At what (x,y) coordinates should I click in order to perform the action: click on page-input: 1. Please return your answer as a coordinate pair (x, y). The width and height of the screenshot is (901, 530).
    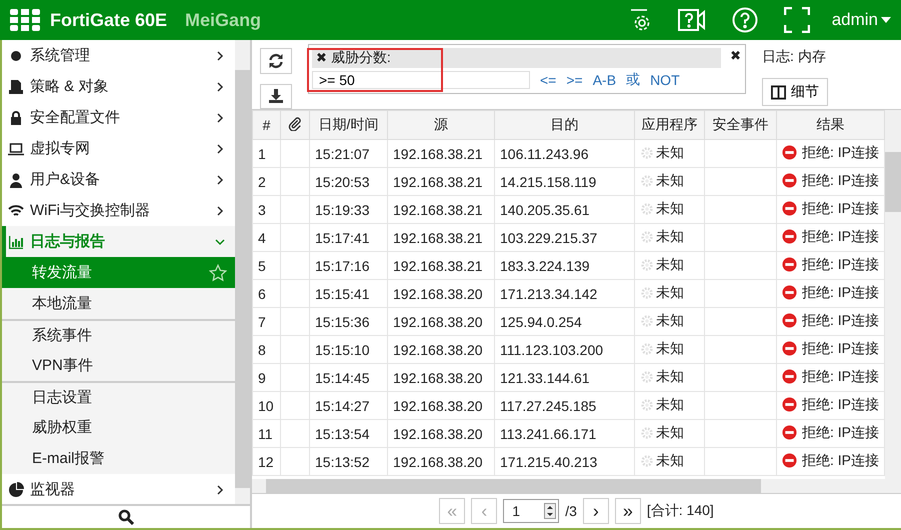
    Looking at the image, I should click on (531, 511).